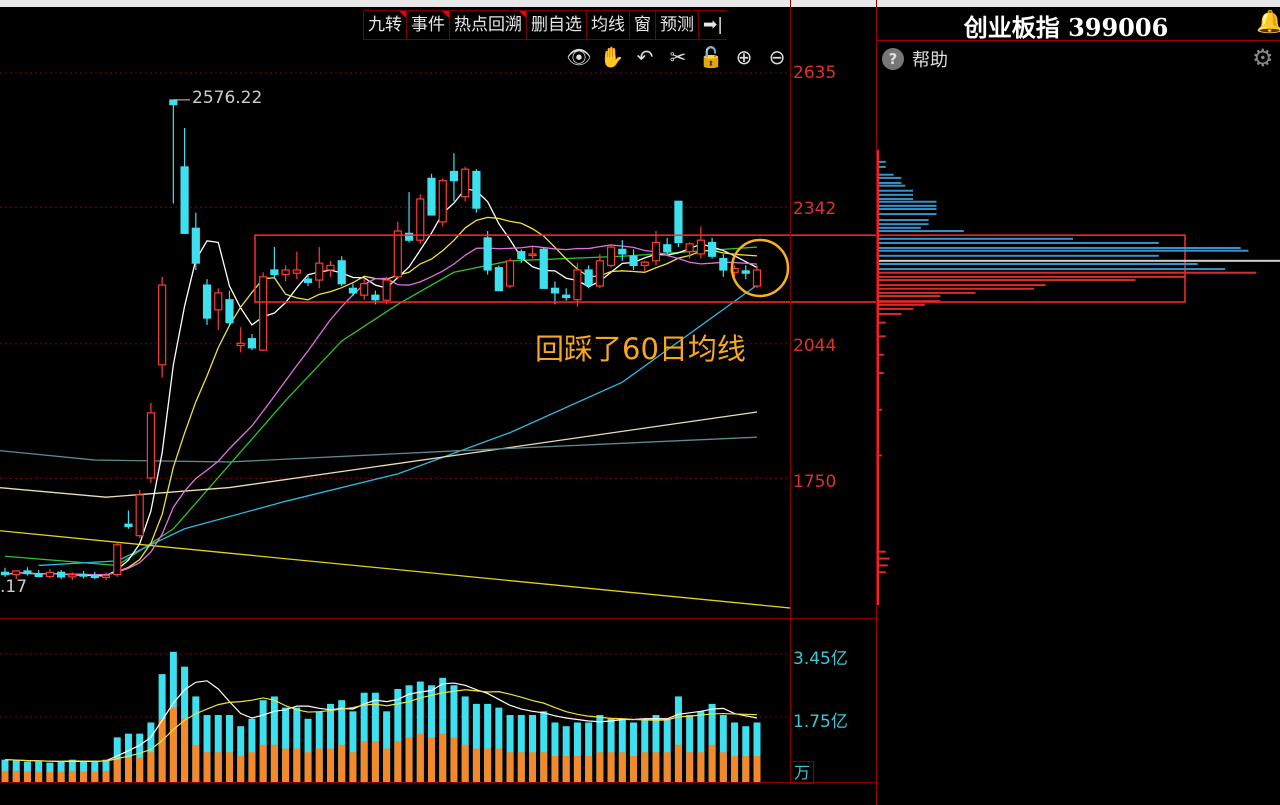  I want to click on highlight-circle, so click(760, 268).